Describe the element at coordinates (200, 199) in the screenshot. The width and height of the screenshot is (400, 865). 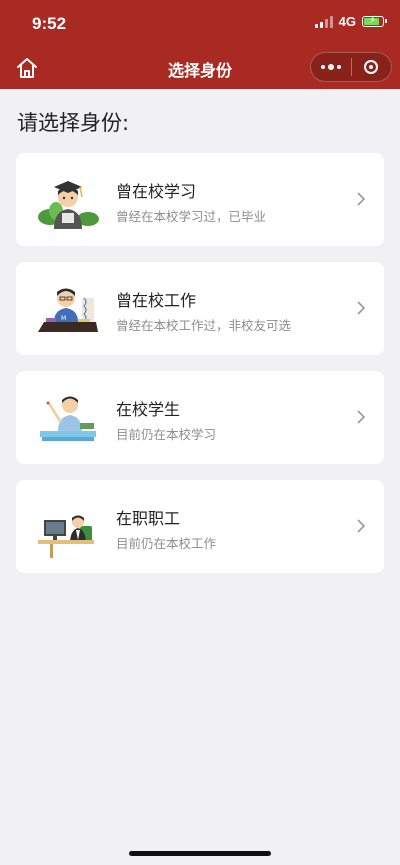
I see `option-card-graduate: 曾在校学习 曾经在本校学习过，已毕业` at that location.